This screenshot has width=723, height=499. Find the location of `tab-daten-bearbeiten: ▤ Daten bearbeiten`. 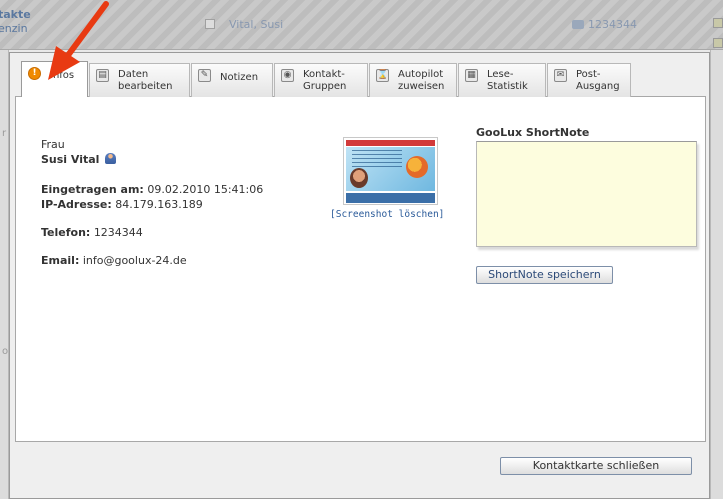

tab-daten-bearbeiten: ▤ Daten bearbeiten is located at coordinates (139, 80).